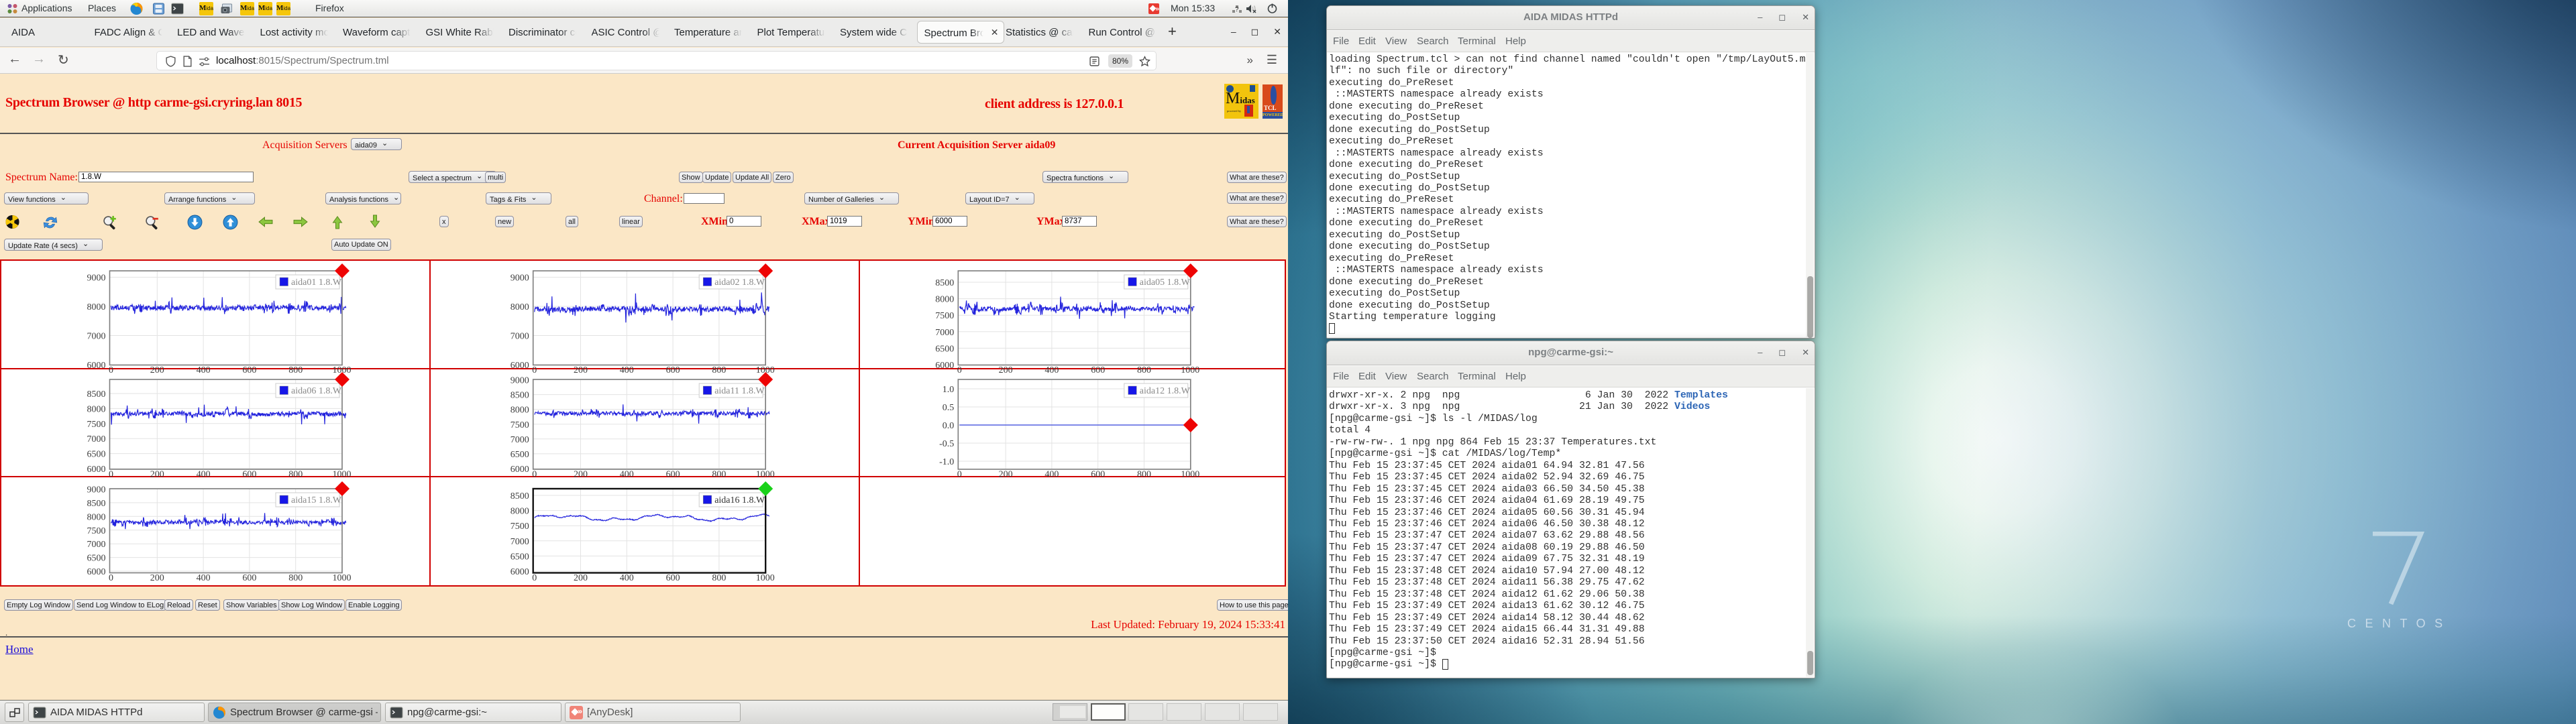  I want to click on svg-text: aida02 1.8.W, so click(739, 283).